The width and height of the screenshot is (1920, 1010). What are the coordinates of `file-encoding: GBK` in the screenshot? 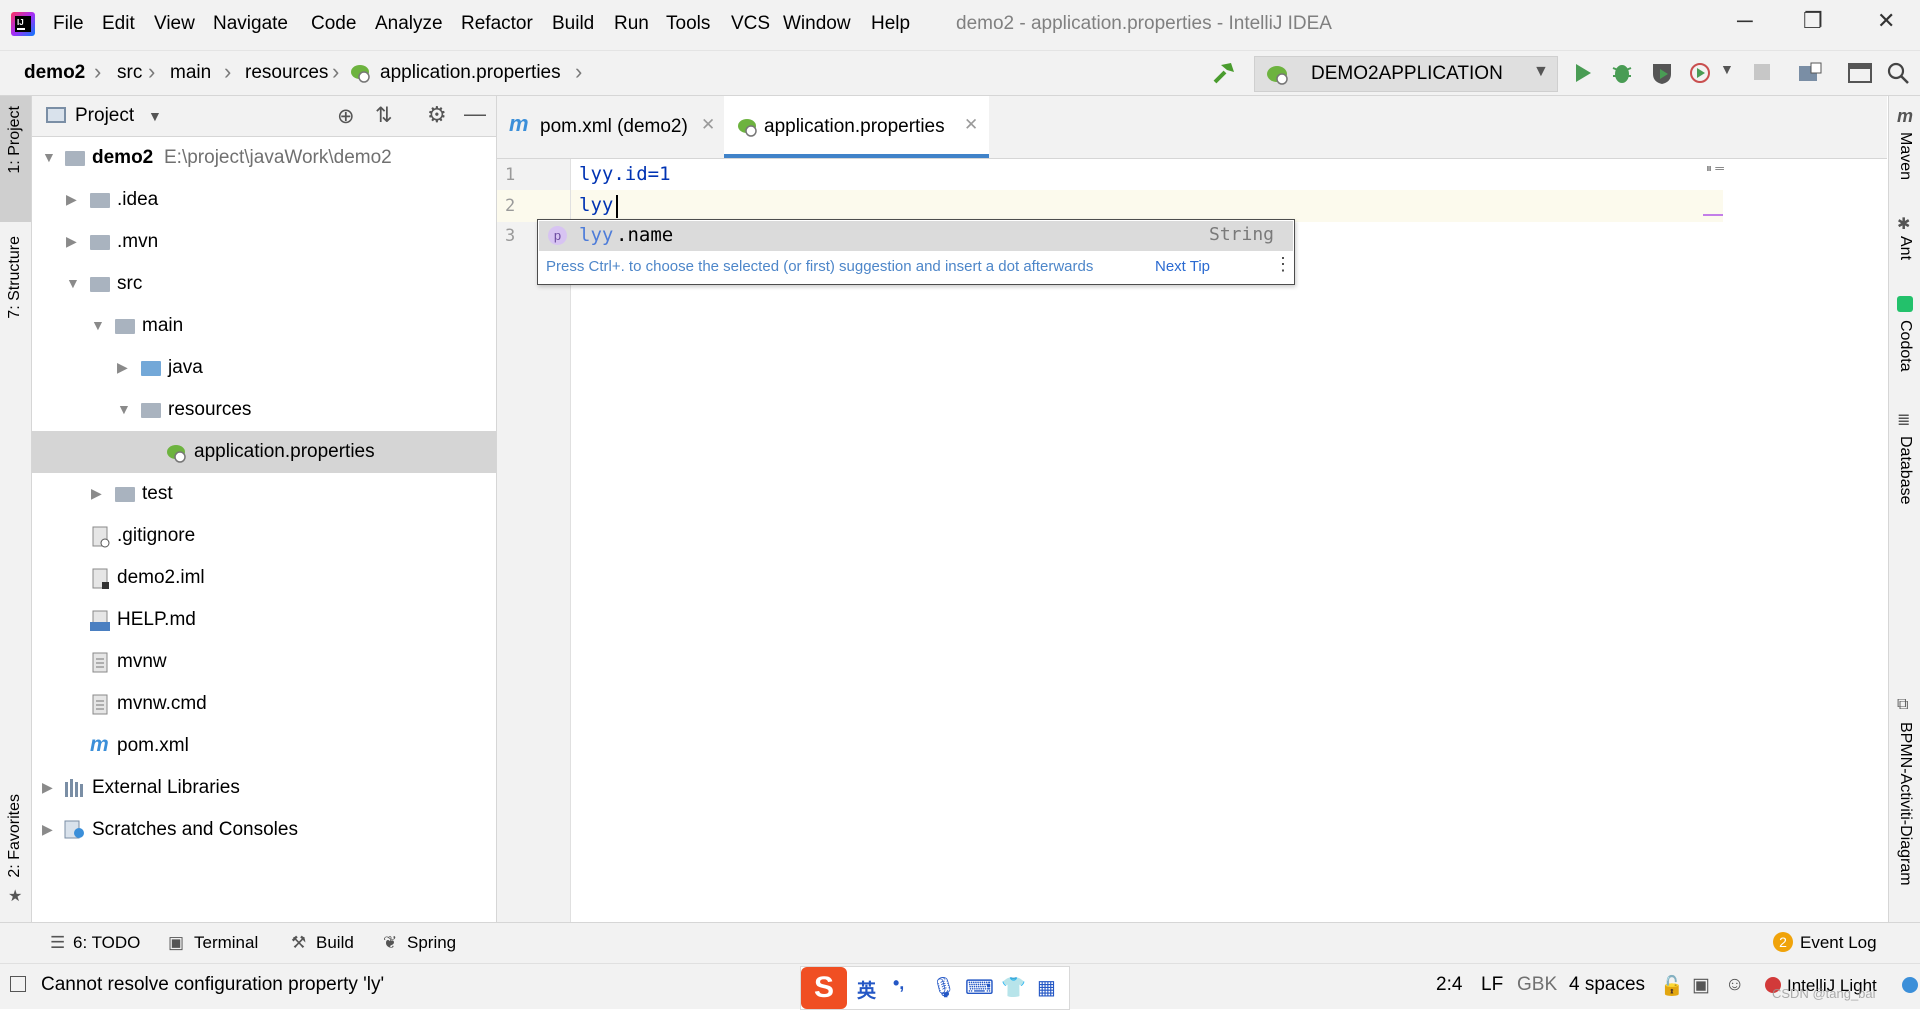 It's located at (1537, 985).